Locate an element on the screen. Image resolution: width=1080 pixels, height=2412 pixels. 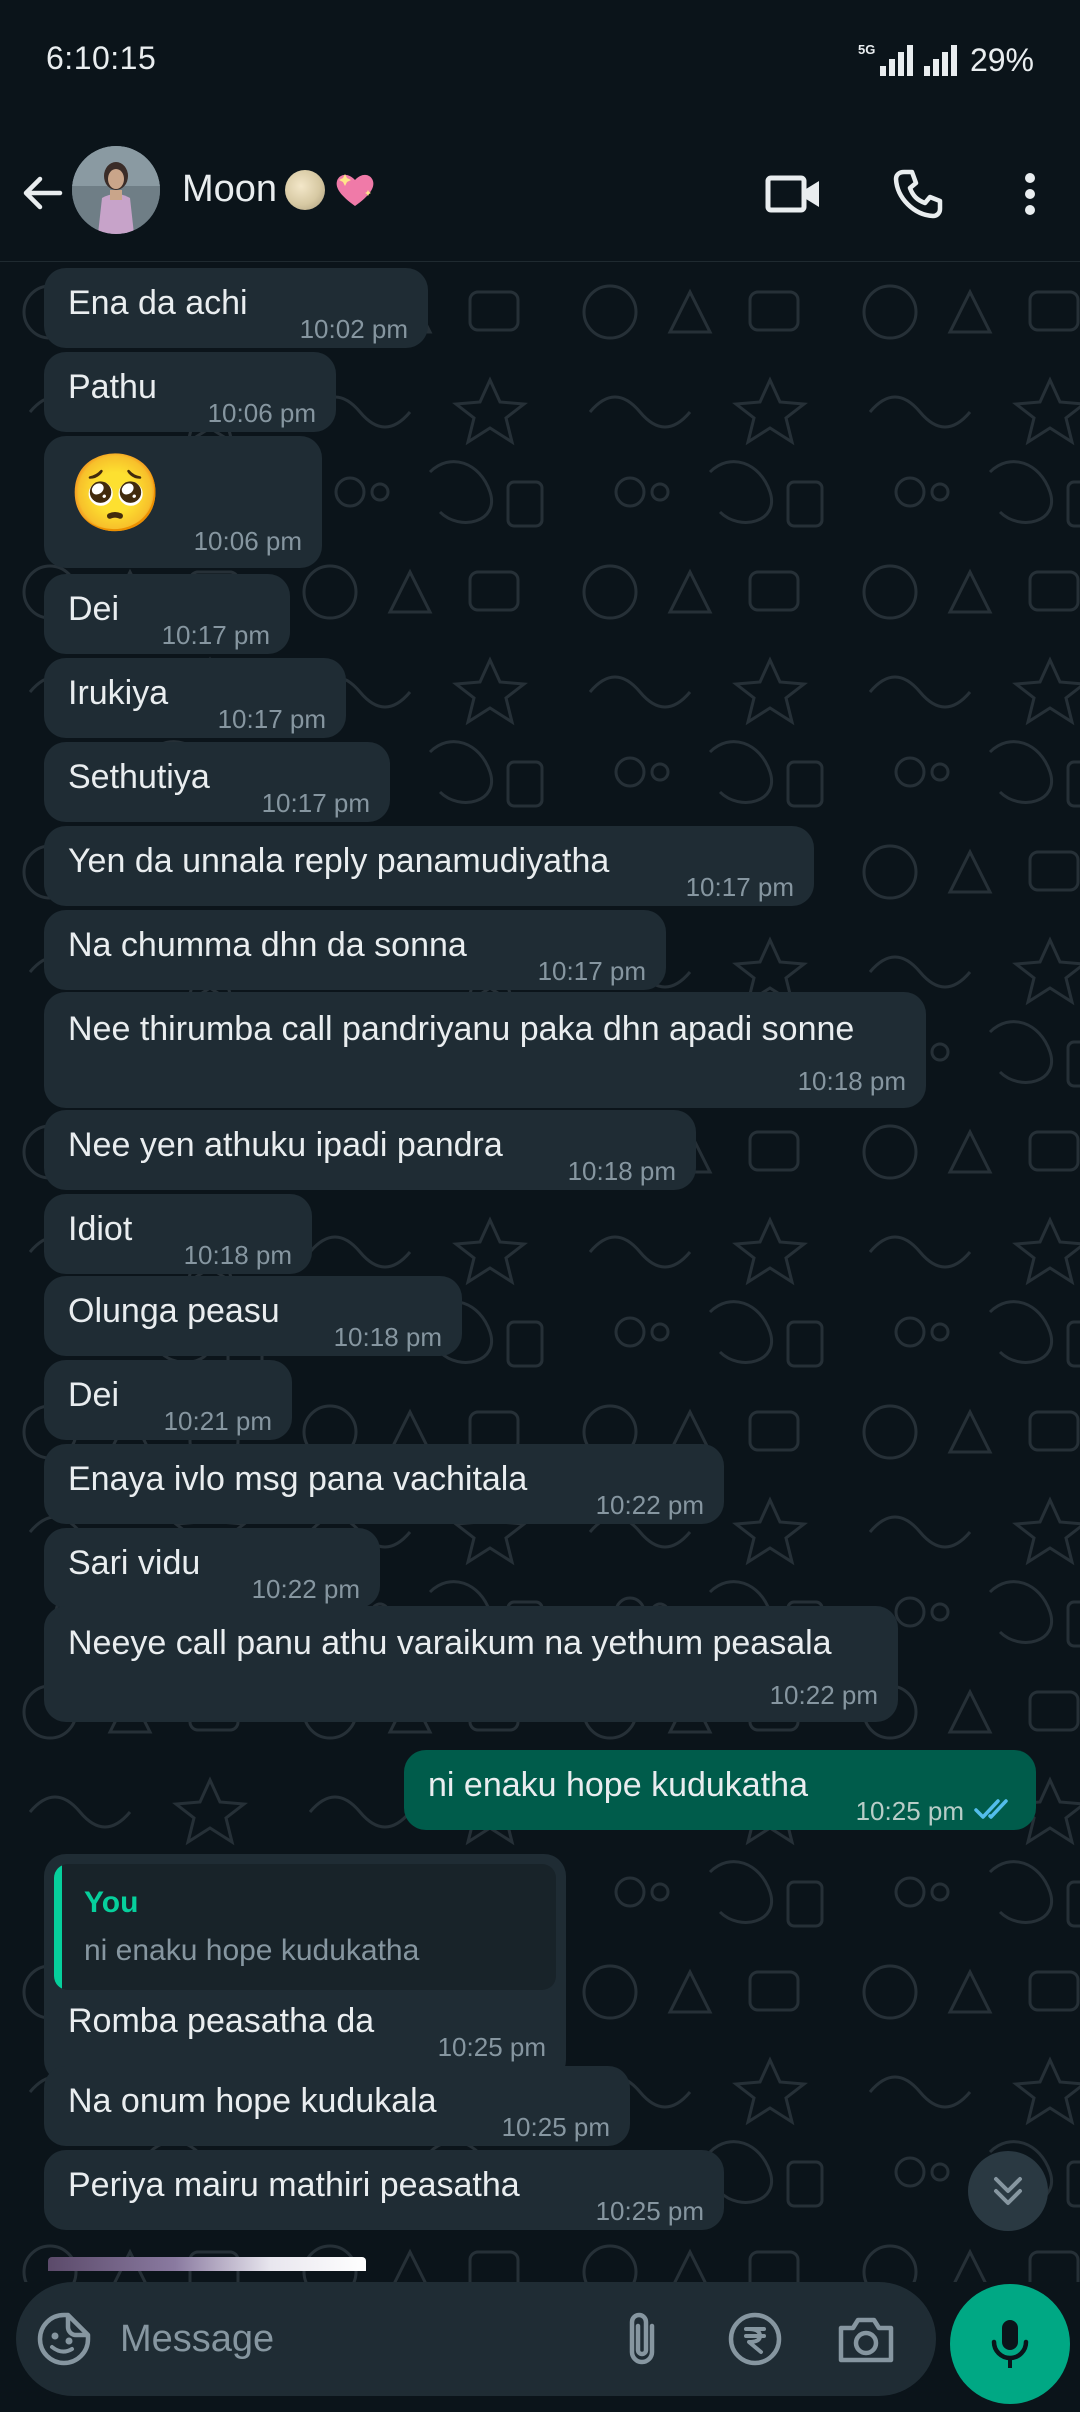
message-input is located at coordinates (360, 2339).